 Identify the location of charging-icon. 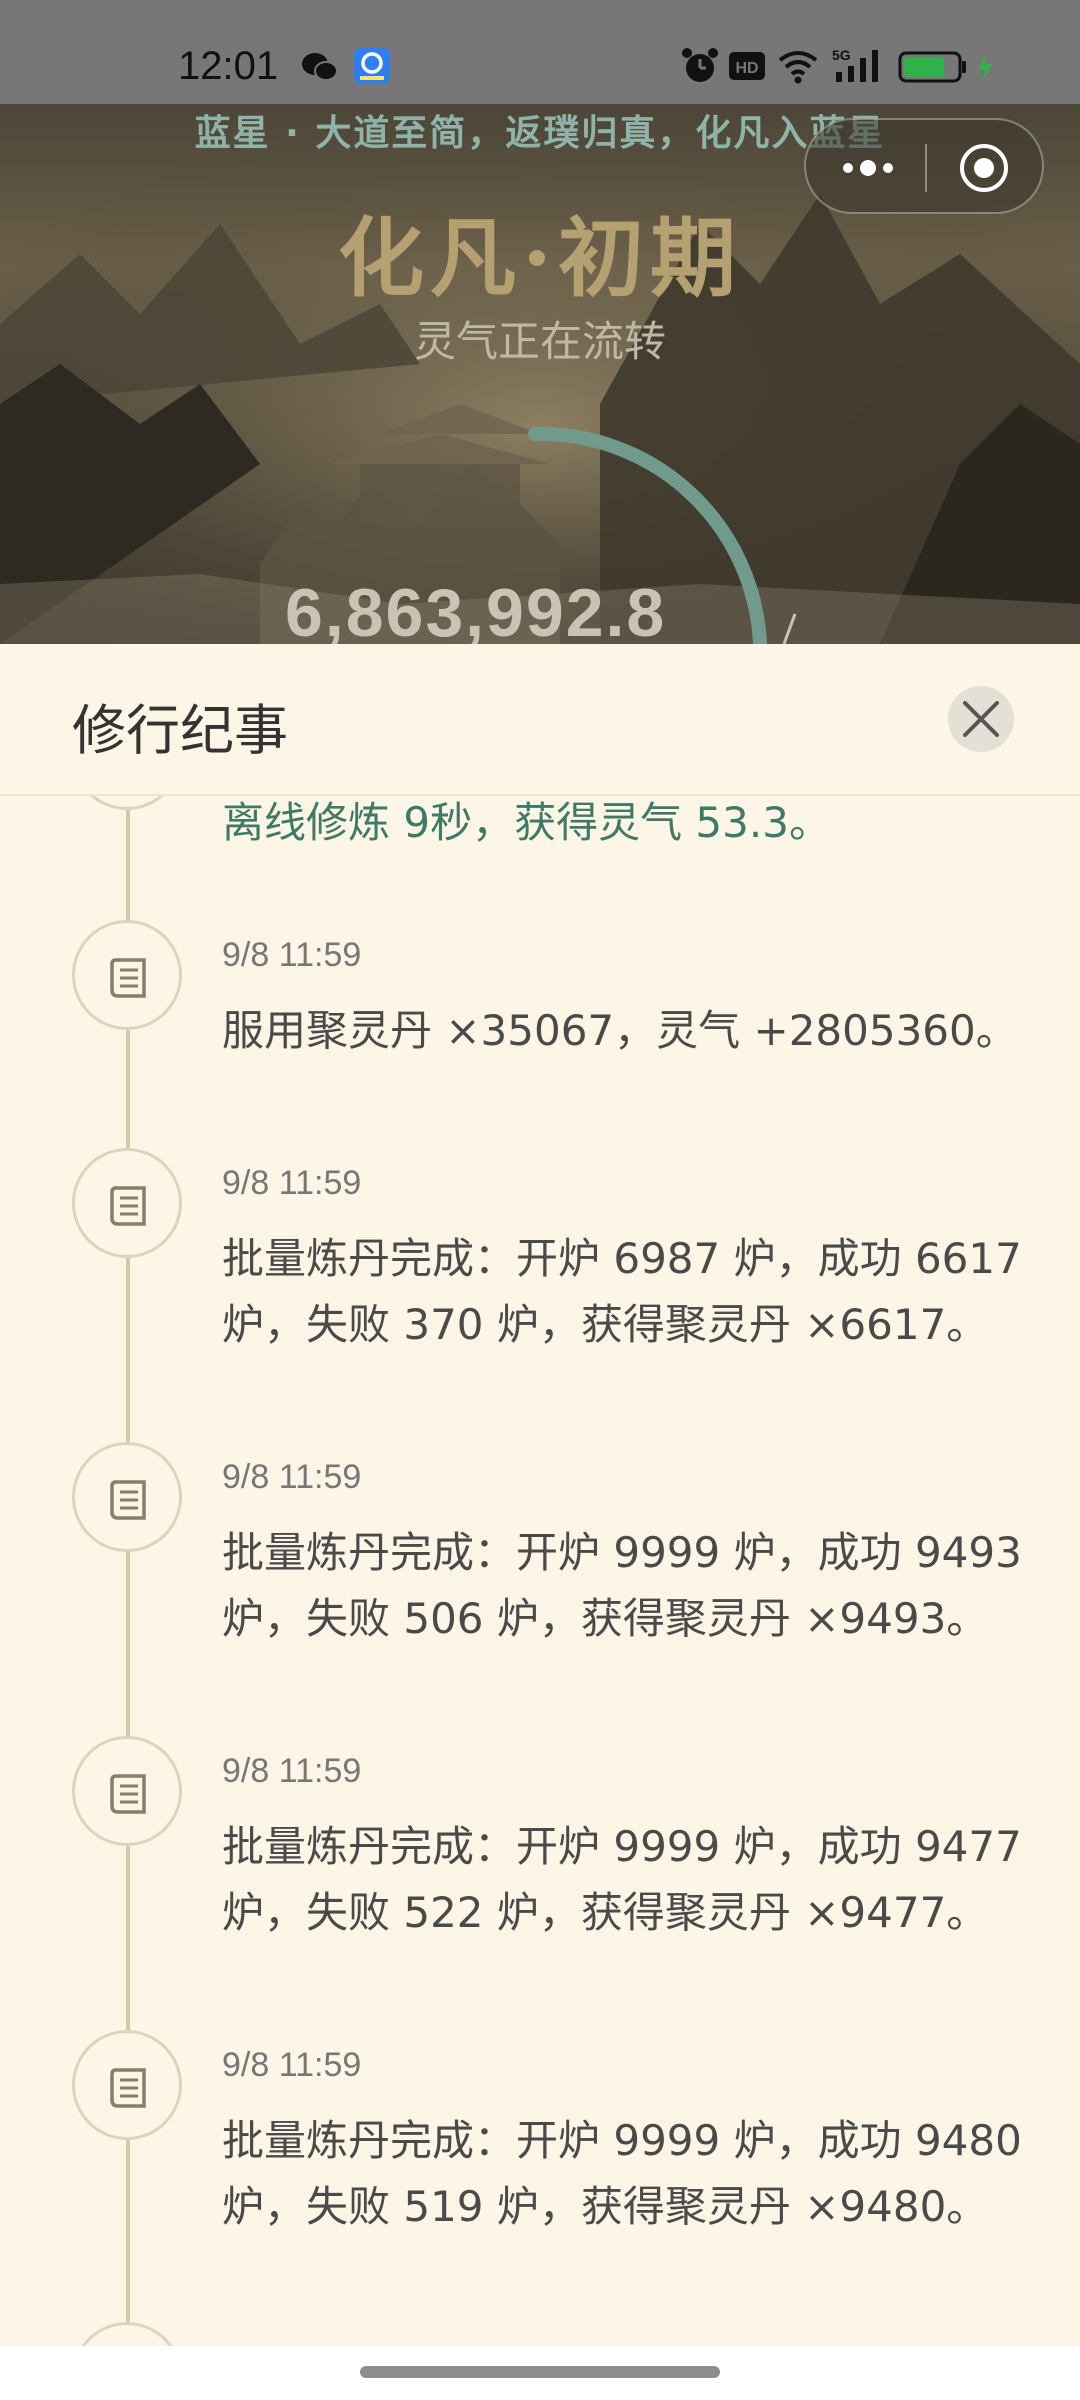
(985, 68).